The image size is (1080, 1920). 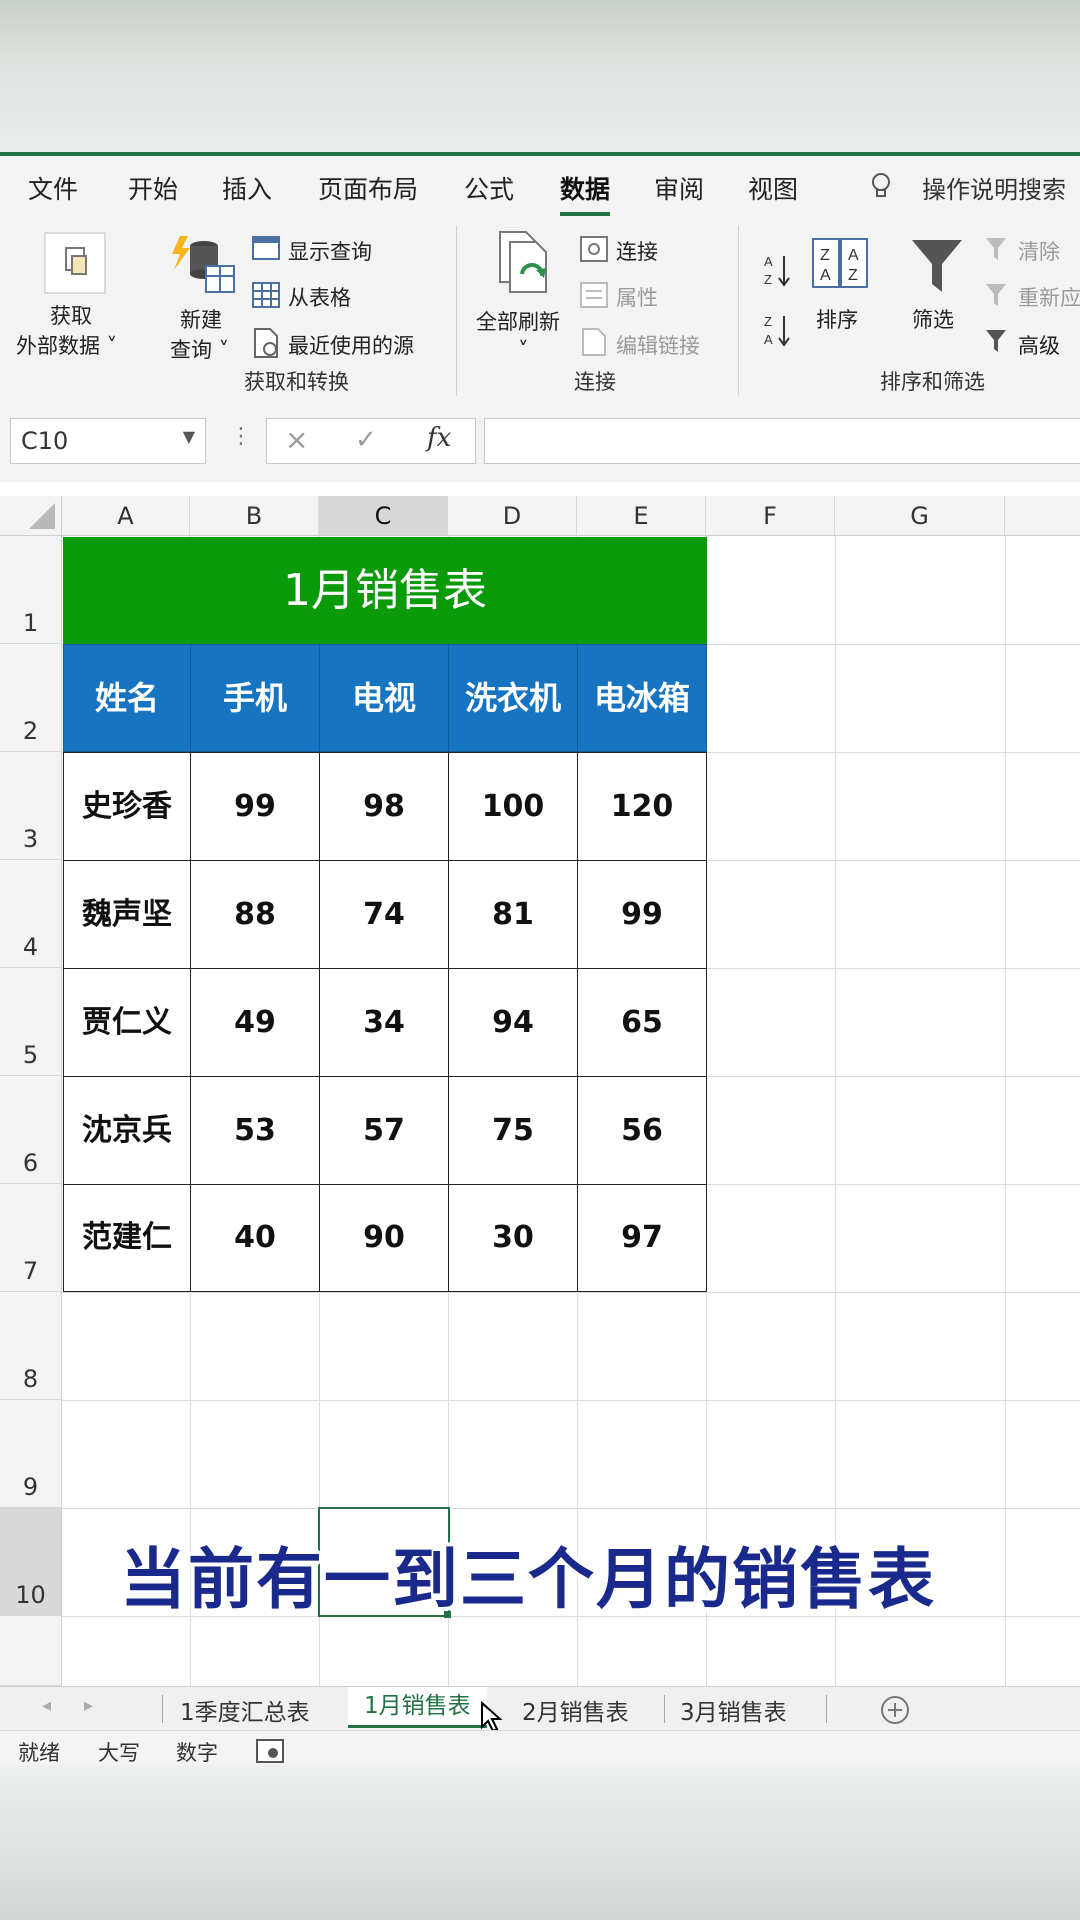 What do you see at coordinates (71, 315) in the screenshot?
I see `get-external-label-1: 获取` at bounding box center [71, 315].